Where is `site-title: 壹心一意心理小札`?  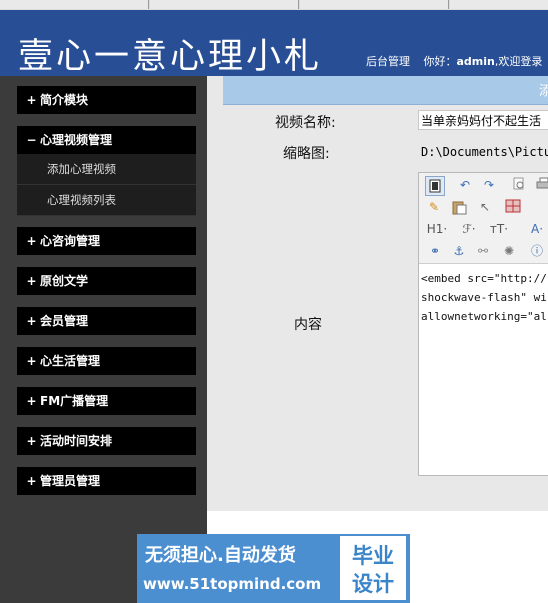
site-title: 壹心一意心理小札 is located at coordinates (170, 57).